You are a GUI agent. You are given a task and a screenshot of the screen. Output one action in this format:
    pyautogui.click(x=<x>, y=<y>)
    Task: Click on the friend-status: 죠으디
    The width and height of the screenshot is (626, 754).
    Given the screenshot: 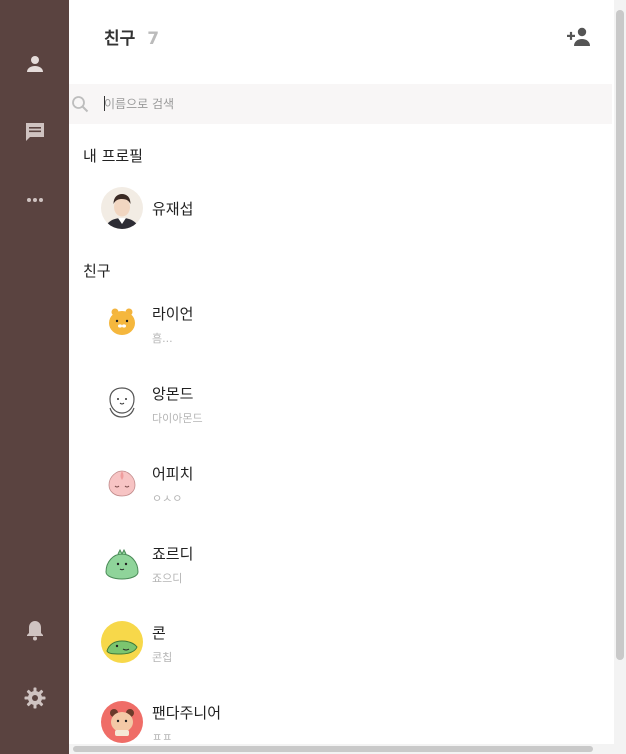 What is the action you would take?
    pyautogui.click(x=167, y=578)
    